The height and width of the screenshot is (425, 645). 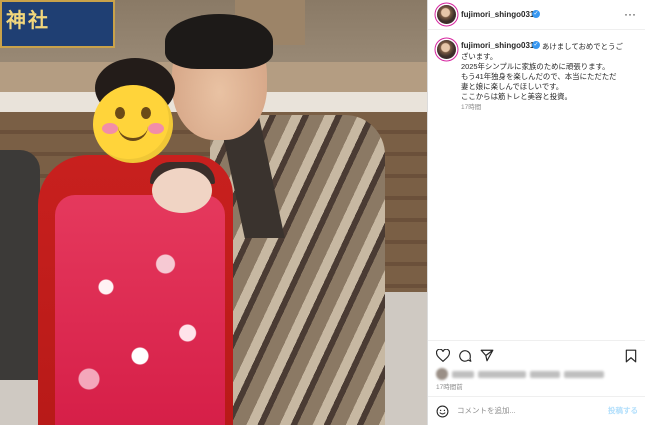 I want to click on comment-icon, so click(x=465, y=356).